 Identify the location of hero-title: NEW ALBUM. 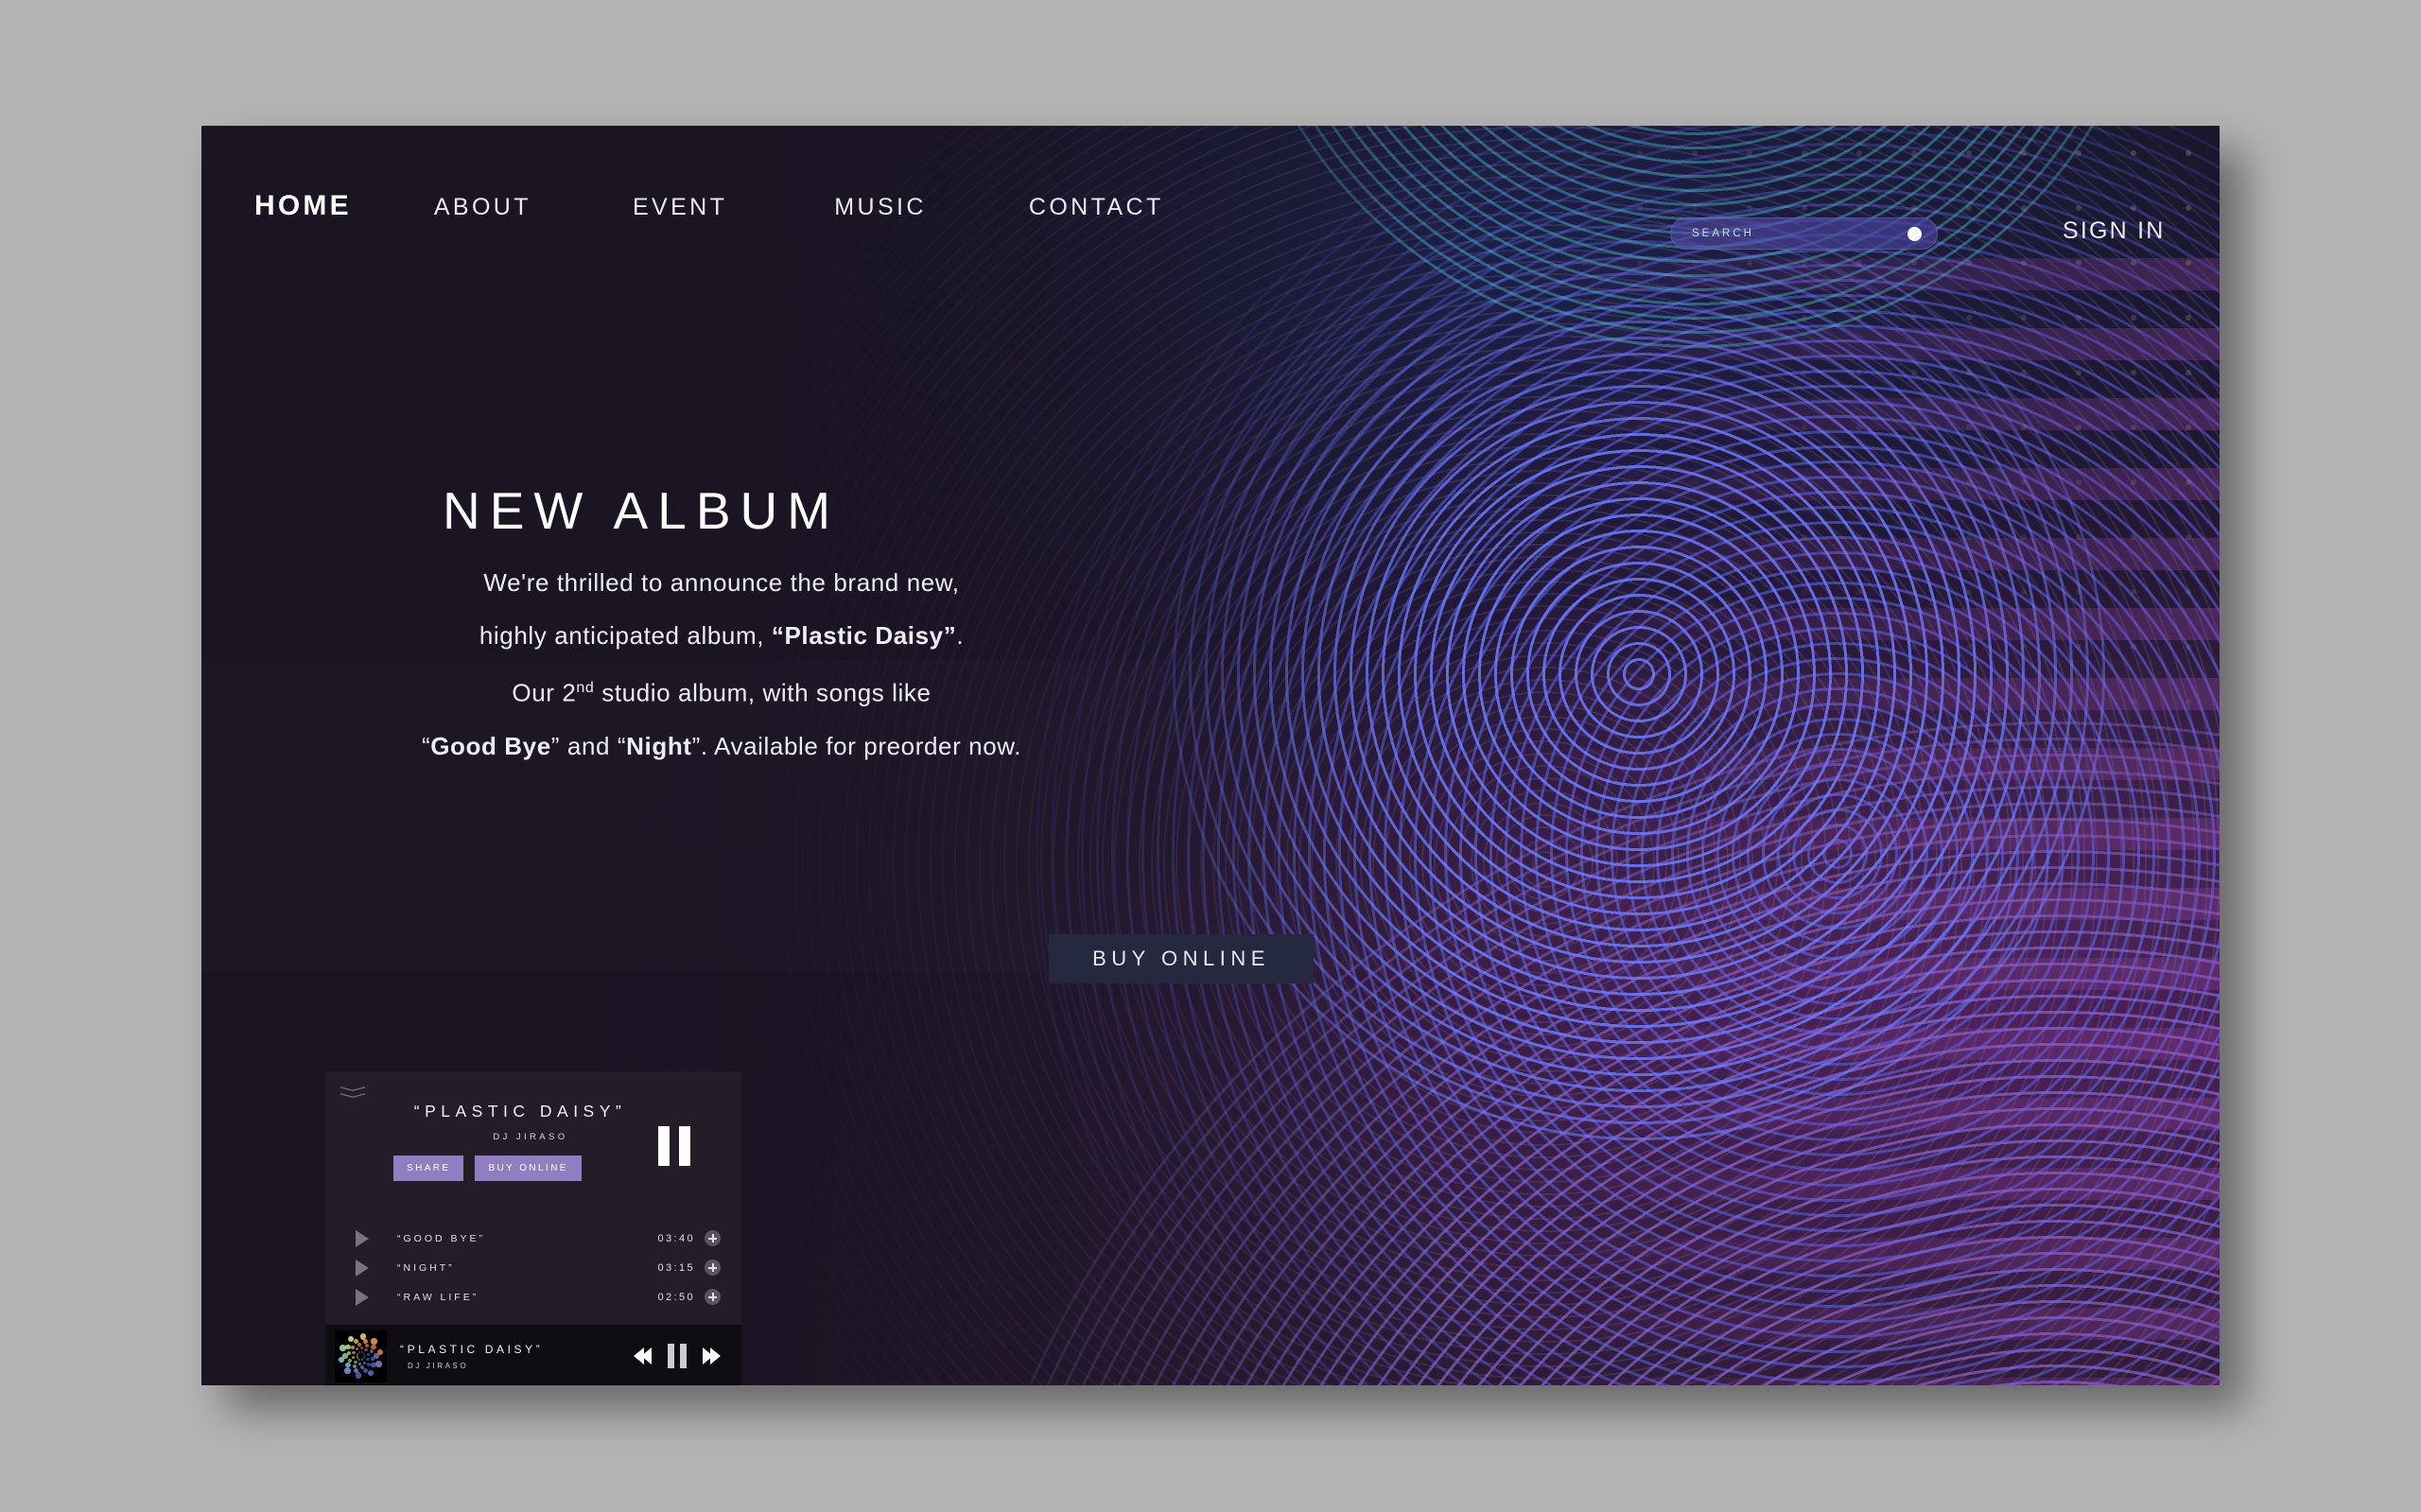
(642, 510).